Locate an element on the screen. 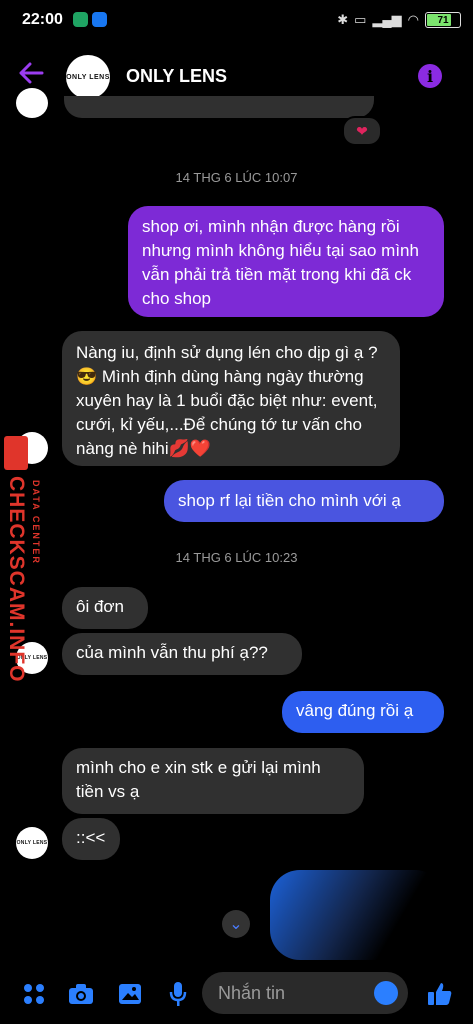 This screenshot has width=473, height=1024. info-icon: i is located at coordinates (430, 76).